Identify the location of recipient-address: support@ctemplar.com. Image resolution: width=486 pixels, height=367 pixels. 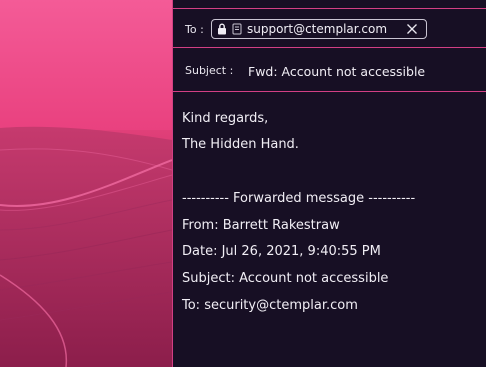
(317, 29).